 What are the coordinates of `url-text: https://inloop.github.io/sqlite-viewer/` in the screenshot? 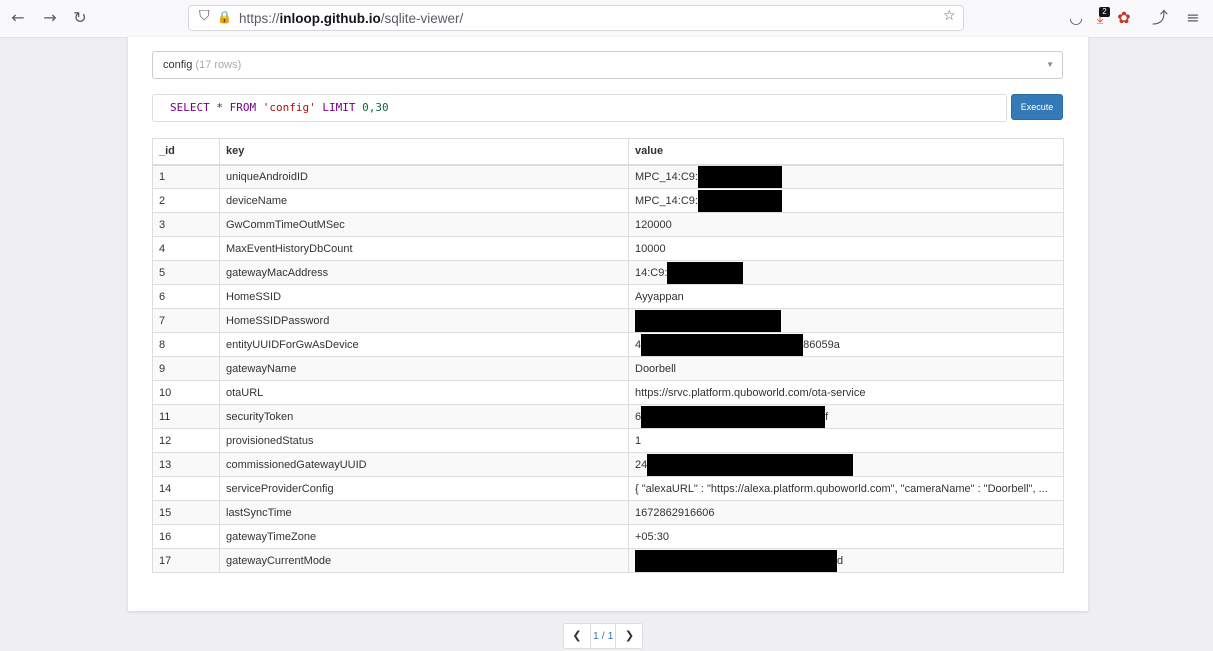 It's located at (351, 18).